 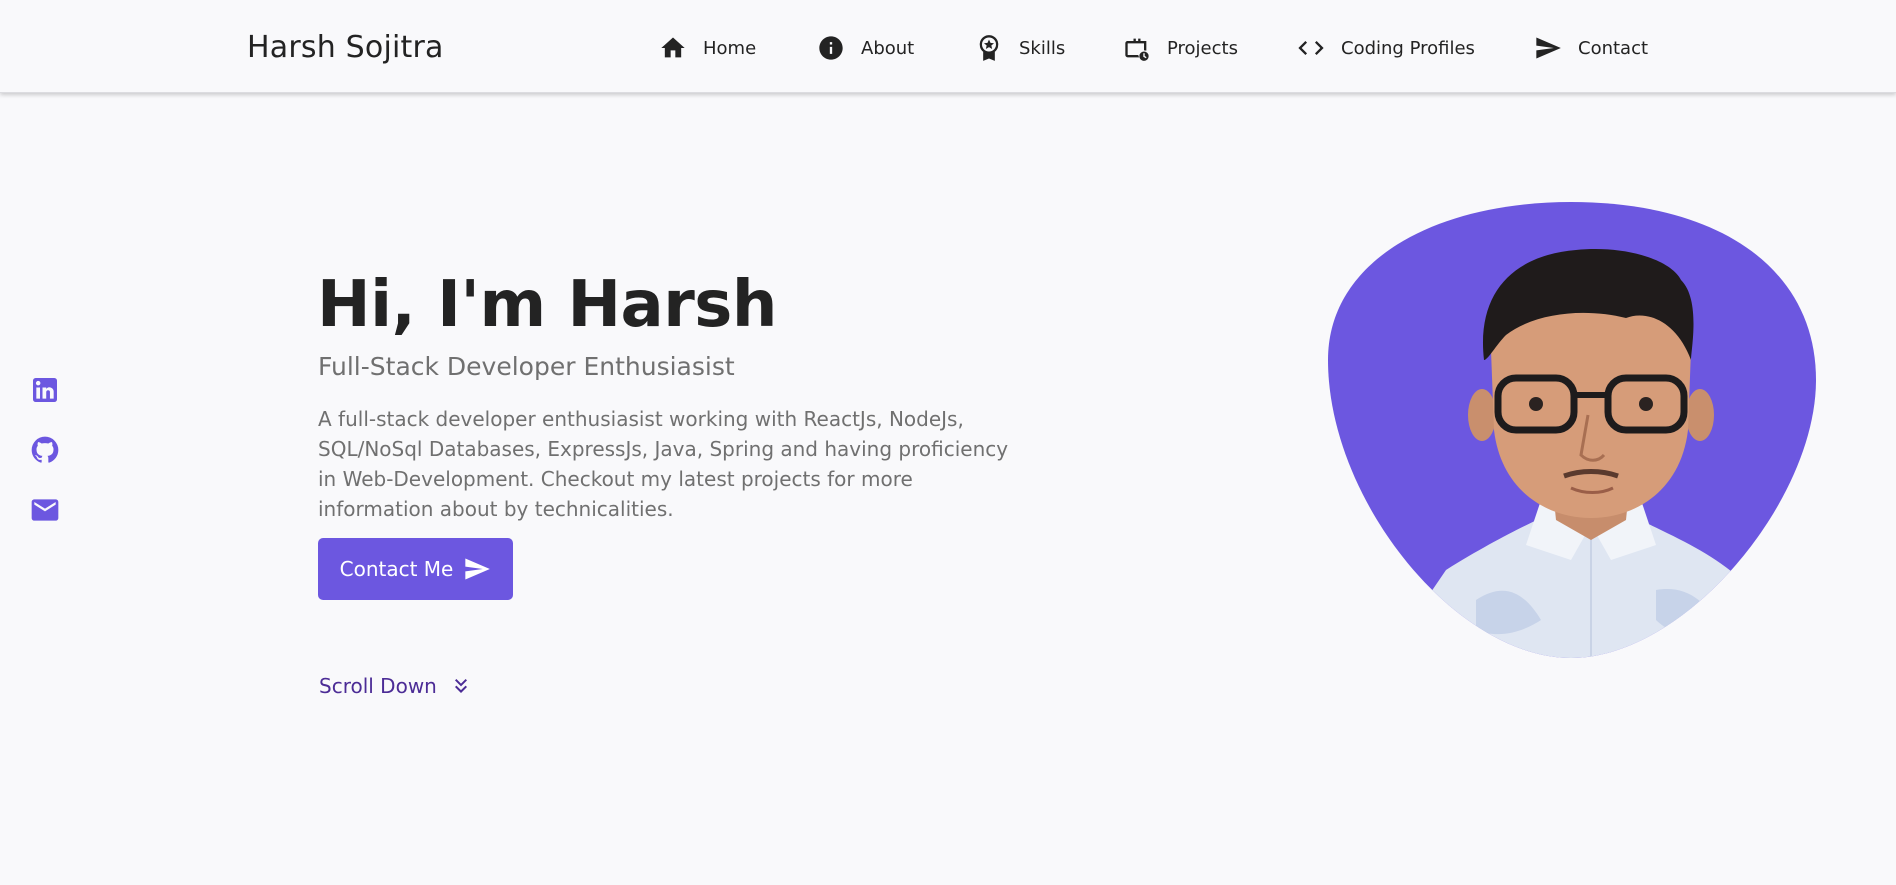 I want to click on github-icon, so click(x=45, y=449).